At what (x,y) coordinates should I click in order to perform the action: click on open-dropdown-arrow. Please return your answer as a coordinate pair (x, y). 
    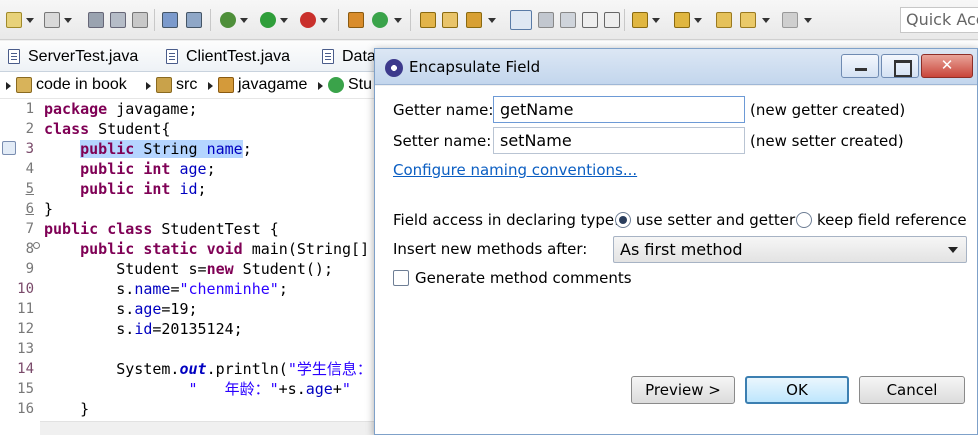
    Looking at the image, I should click on (68, 20).